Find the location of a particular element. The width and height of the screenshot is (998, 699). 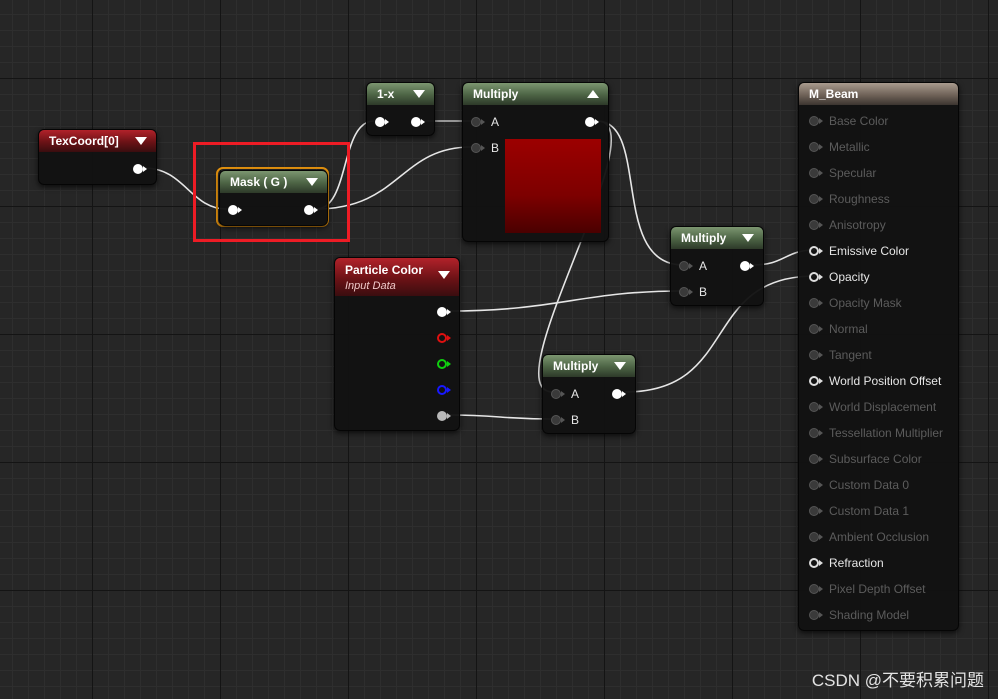

material-input-label: Pixel Depth Offset is located at coordinates (877, 589).